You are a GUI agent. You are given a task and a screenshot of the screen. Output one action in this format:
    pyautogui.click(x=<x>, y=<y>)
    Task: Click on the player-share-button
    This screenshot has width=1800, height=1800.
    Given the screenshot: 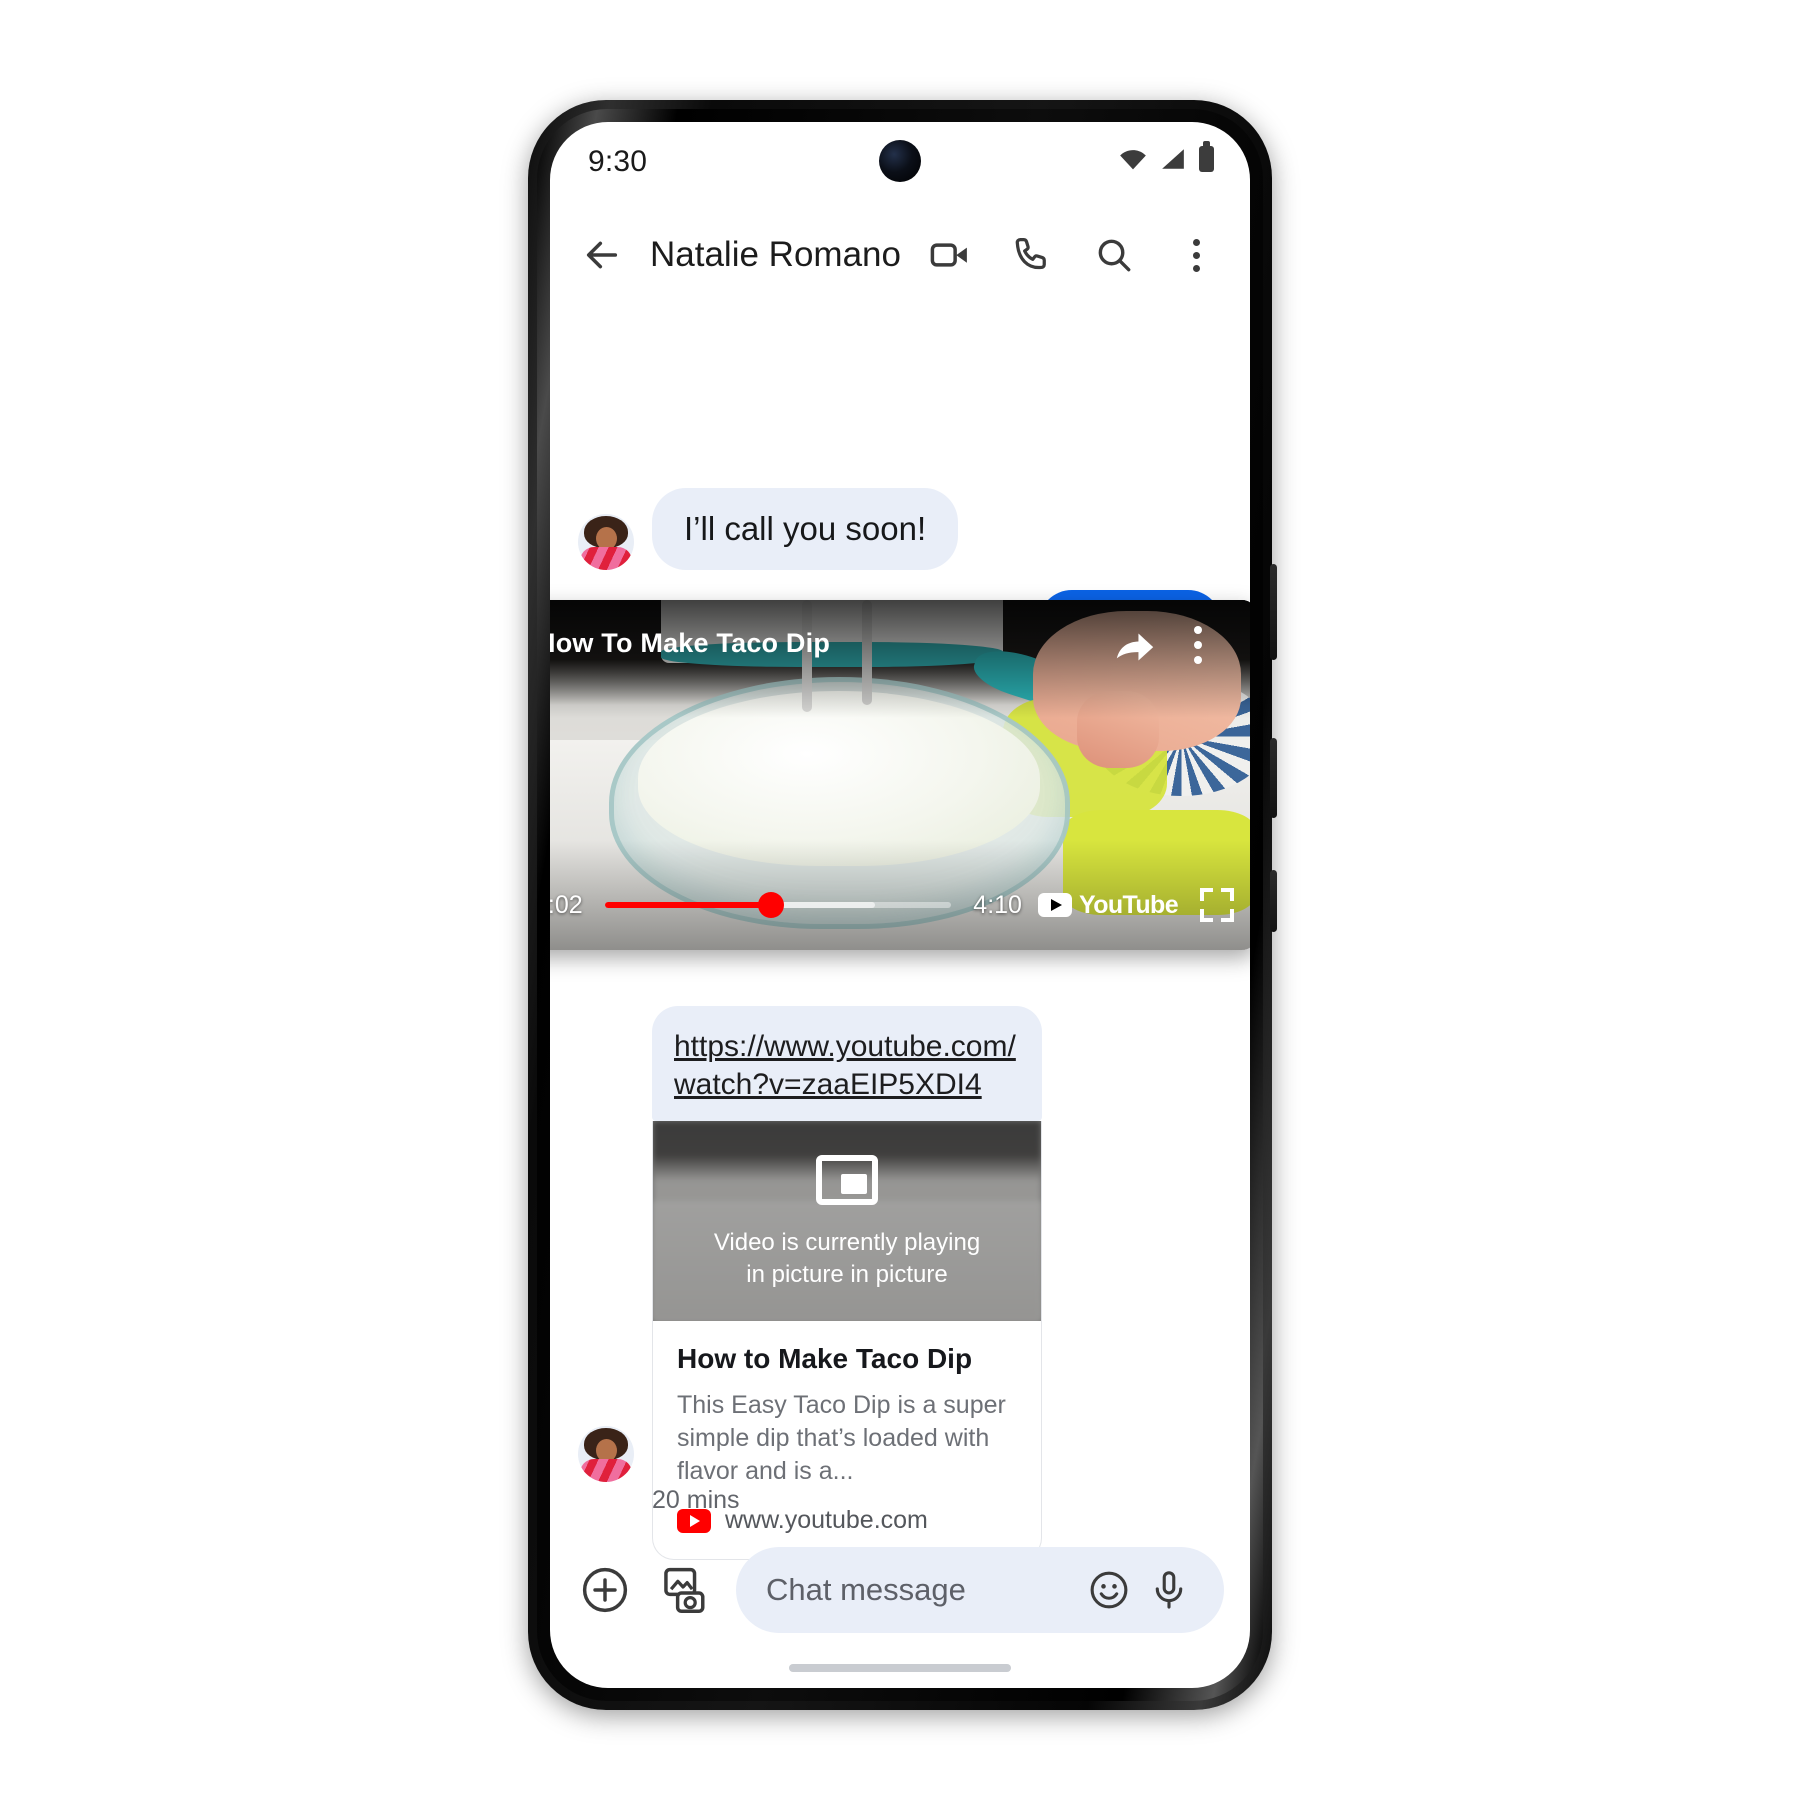 What is the action you would take?
    pyautogui.click(x=1135, y=645)
    